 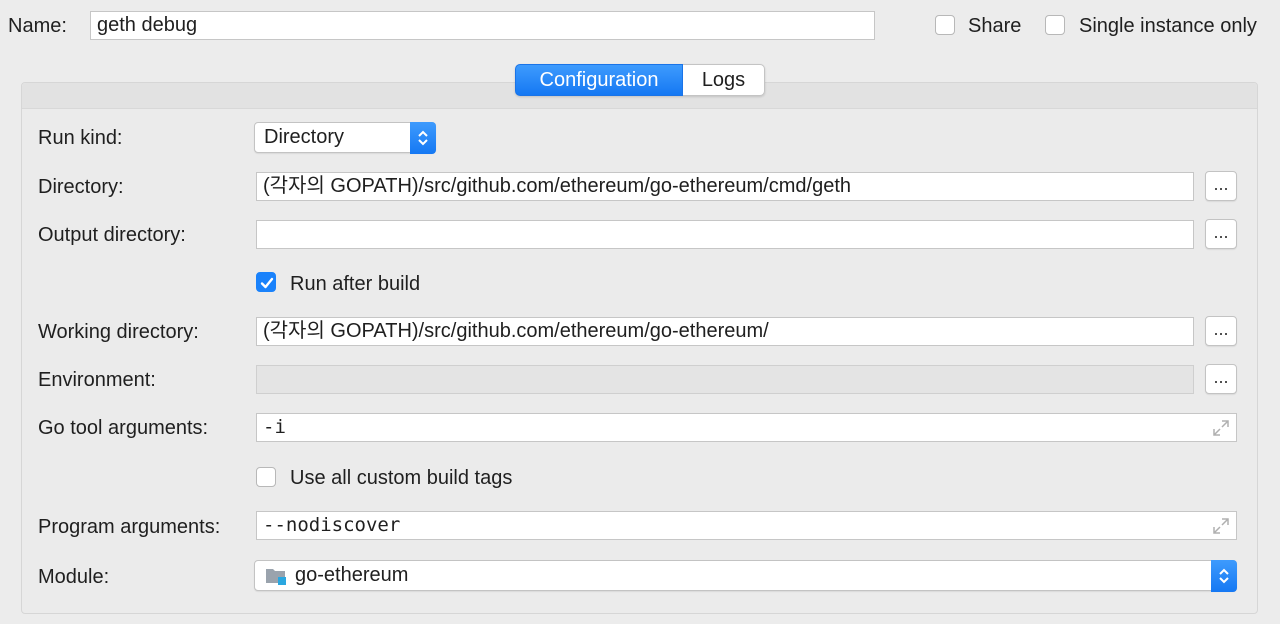 What do you see at coordinates (123, 428) in the screenshot?
I see `go-tool-arguments-label: Go tool arguments:` at bounding box center [123, 428].